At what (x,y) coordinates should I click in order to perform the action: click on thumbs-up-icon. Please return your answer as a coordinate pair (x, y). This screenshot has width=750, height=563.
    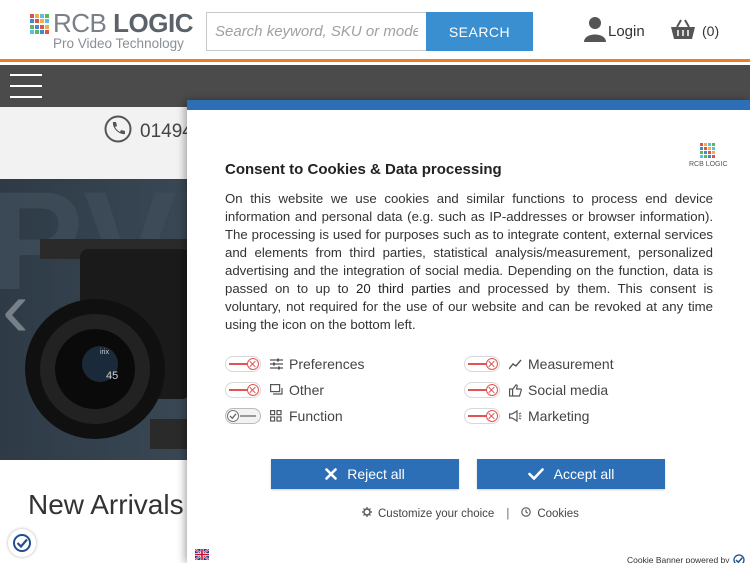
    Looking at the image, I should click on (515, 390).